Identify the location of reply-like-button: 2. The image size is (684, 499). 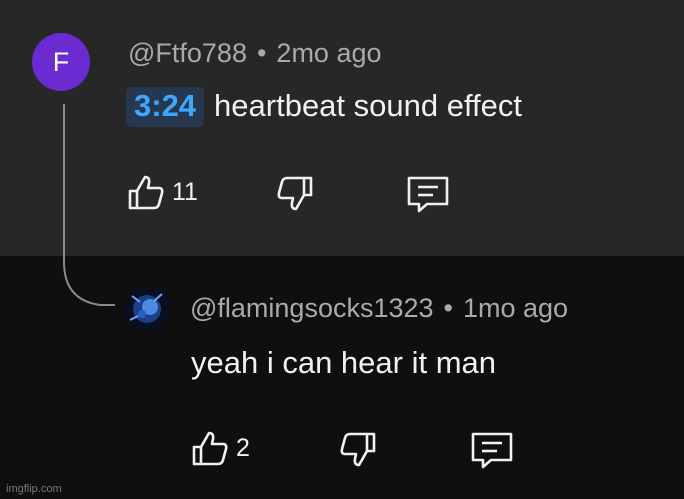
(220, 448).